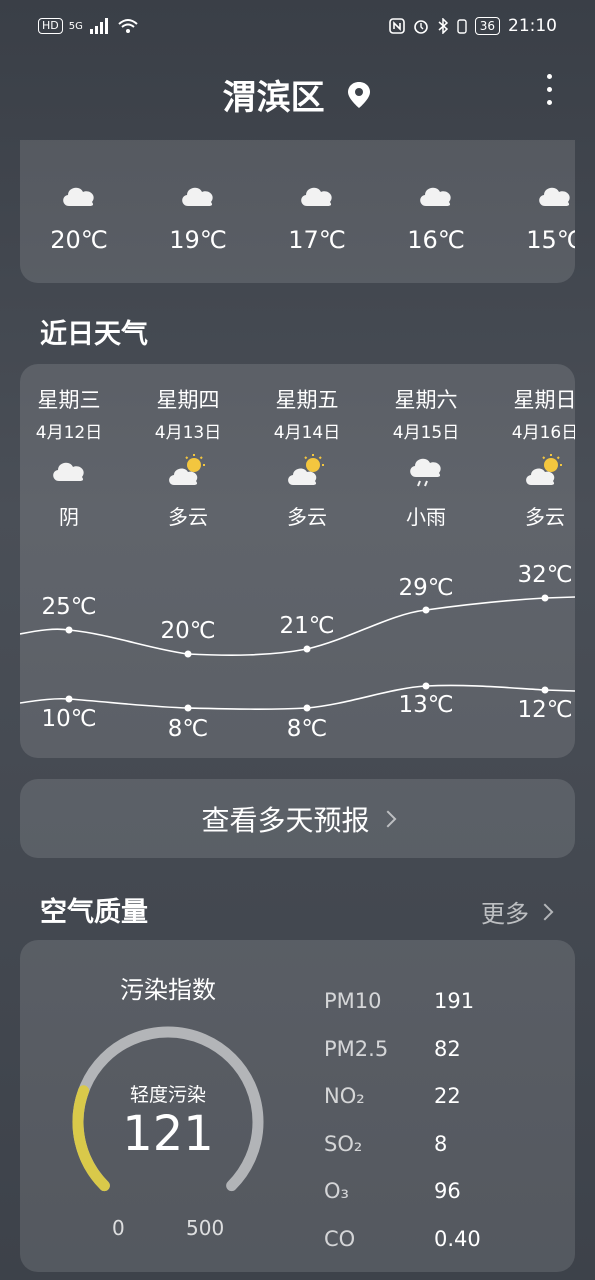 Image resolution: width=595 pixels, height=1280 pixels. What do you see at coordinates (69, 607) in the screenshot?
I see `high-temp-label: 25℃` at bounding box center [69, 607].